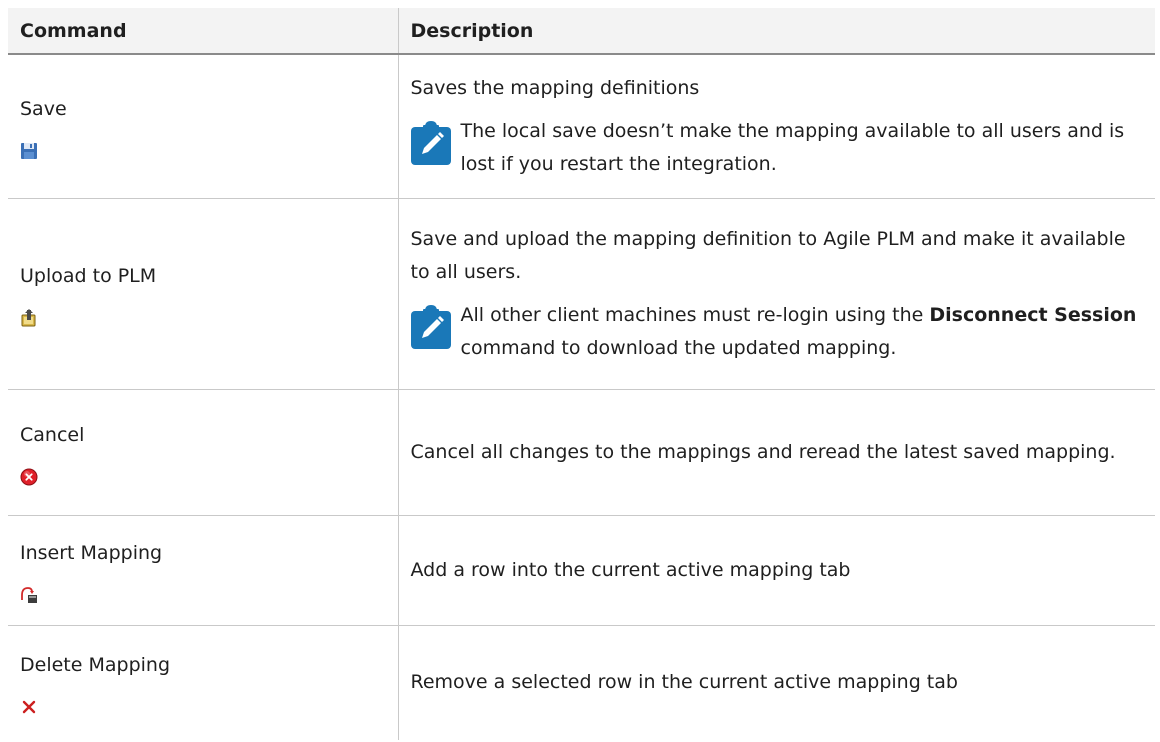 The image size is (1160, 742). What do you see at coordinates (203, 126) in the screenshot?
I see `command-cell: Save` at bounding box center [203, 126].